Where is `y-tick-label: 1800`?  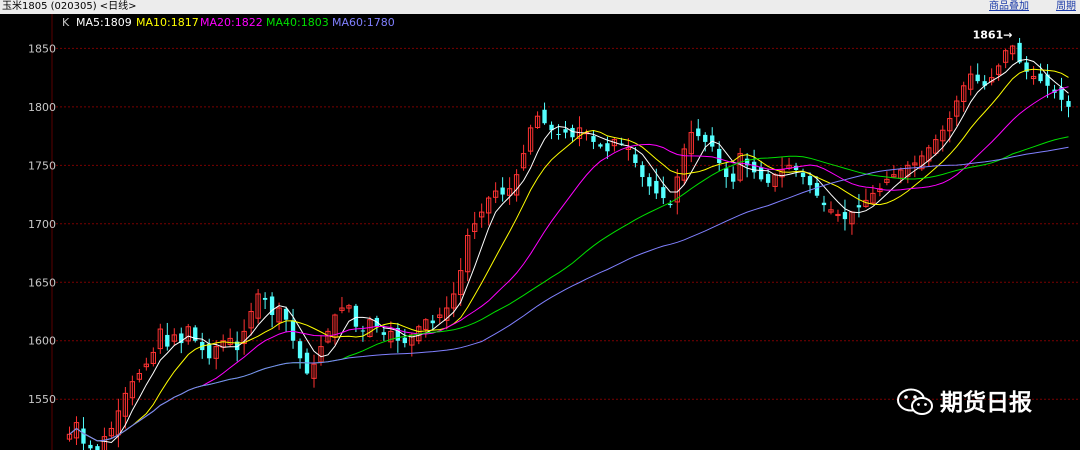 y-tick-label: 1800 is located at coordinates (42, 107).